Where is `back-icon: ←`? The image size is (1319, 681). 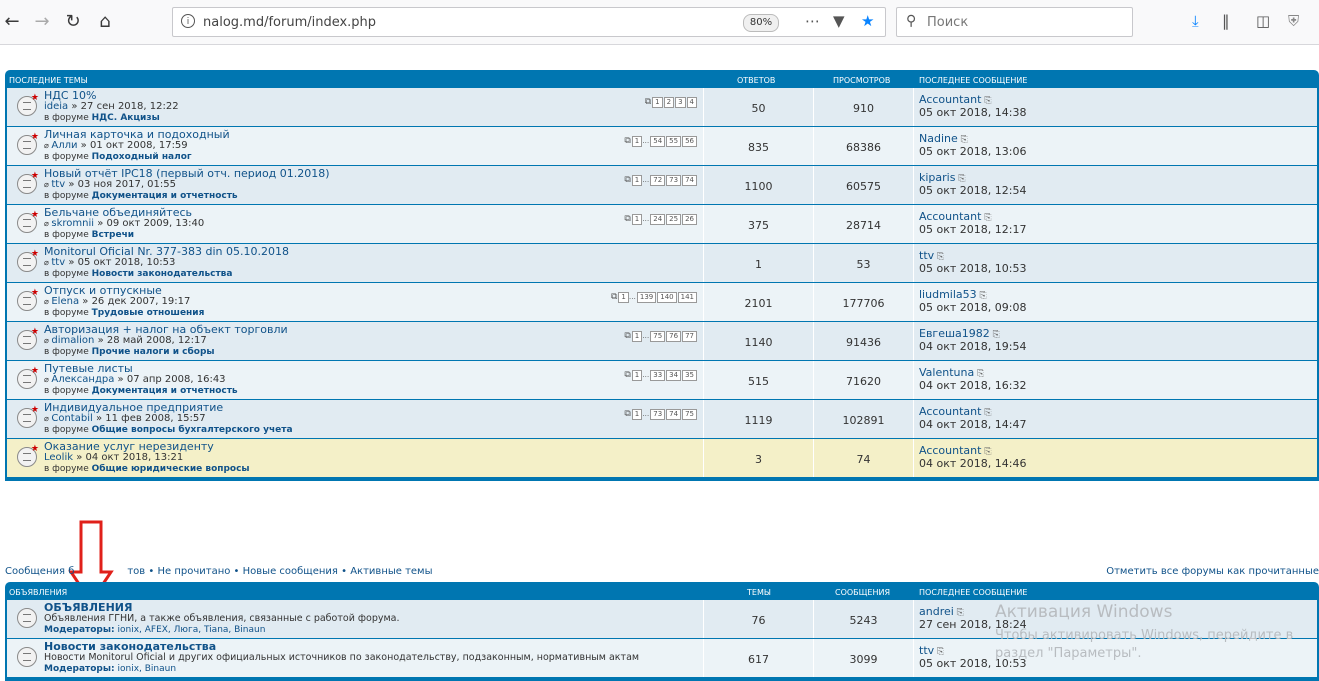 back-icon: ← is located at coordinates (12, 22).